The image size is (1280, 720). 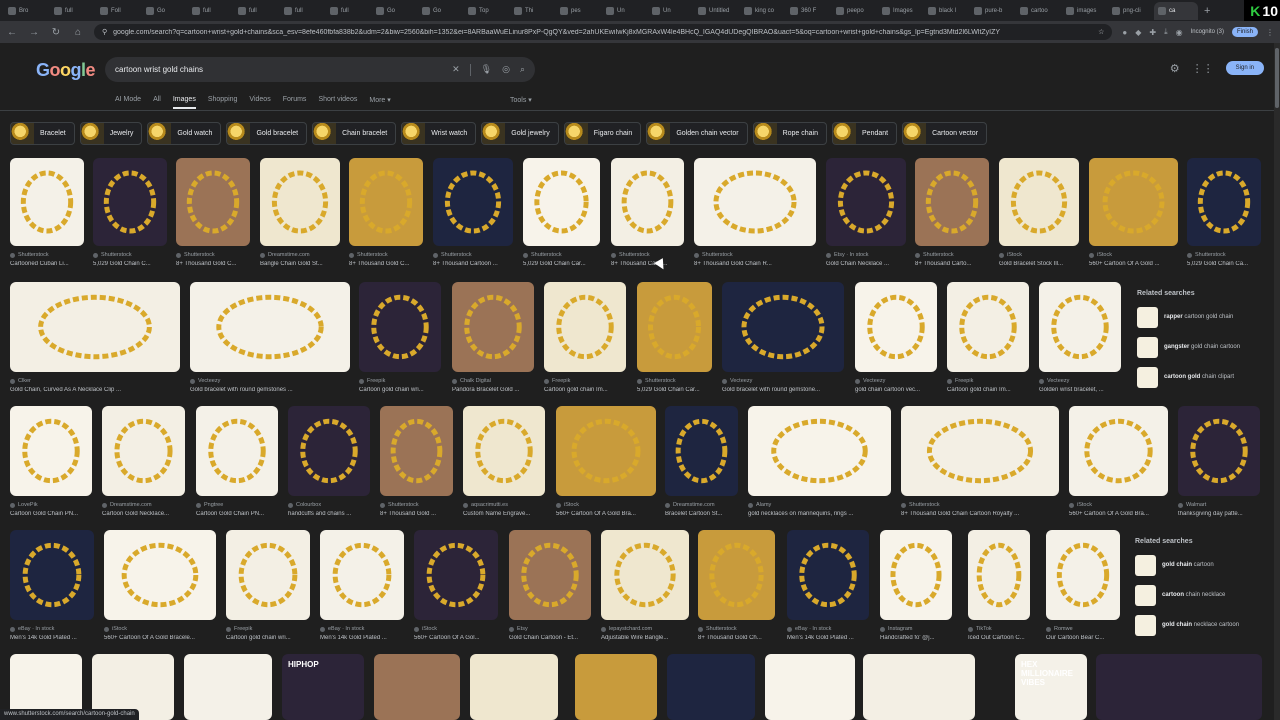 I want to click on related-search-item: gold chain cartoon, so click(x=1202, y=565).